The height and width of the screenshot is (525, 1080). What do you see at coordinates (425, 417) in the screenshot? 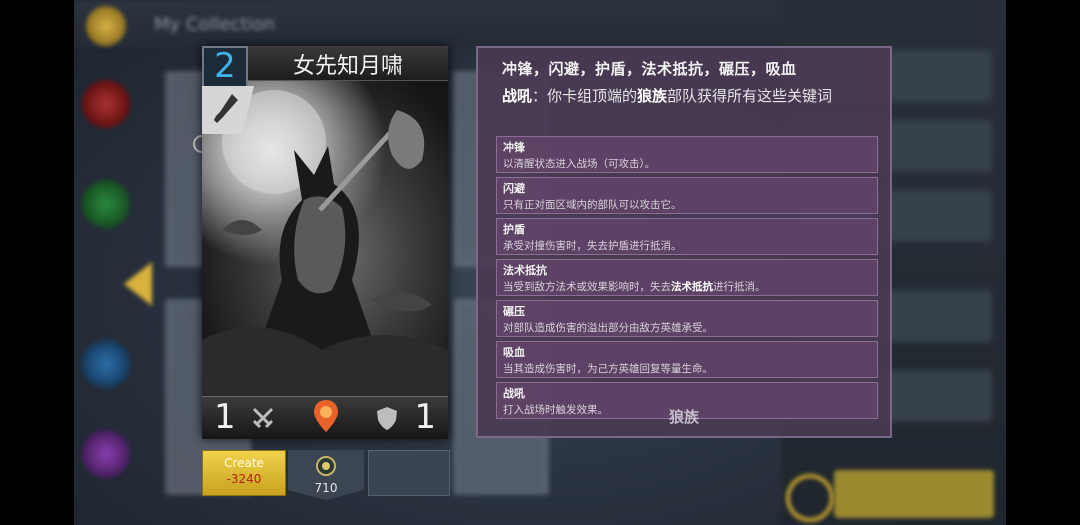
I see `health-value: 1` at bounding box center [425, 417].